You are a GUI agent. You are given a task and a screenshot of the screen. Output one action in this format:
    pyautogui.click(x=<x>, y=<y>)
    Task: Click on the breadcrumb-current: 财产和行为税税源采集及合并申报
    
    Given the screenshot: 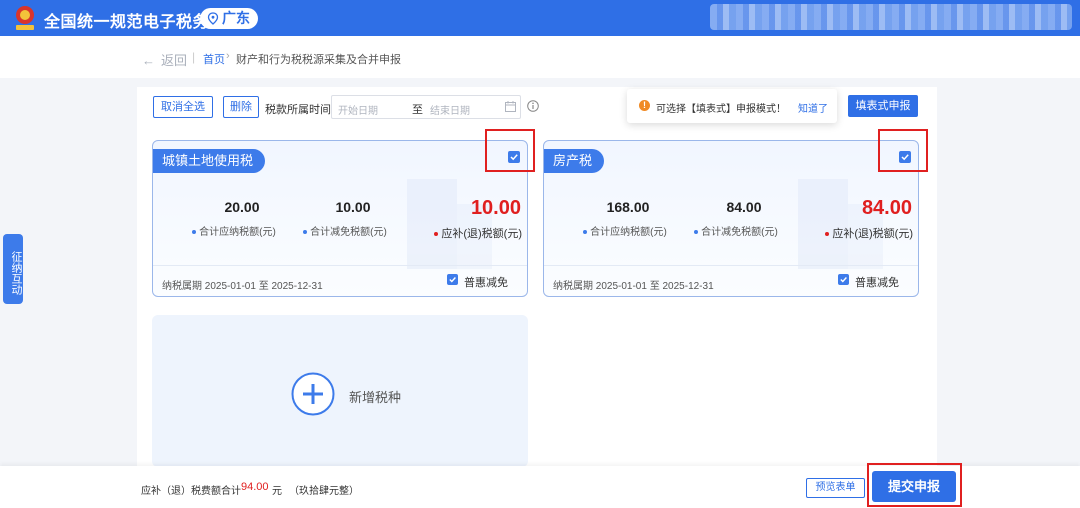 What is the action you would take?
    pyautogui.click(x=318, y=60)
    